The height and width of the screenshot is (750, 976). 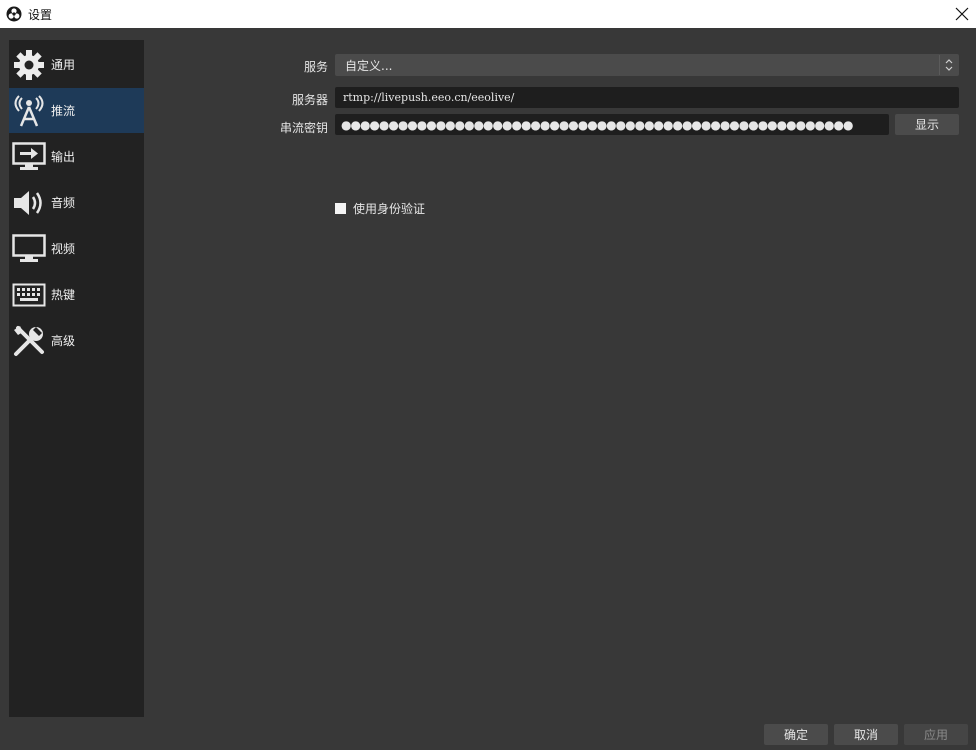 I want to click on sidebar-item-label: 推流, so click(x=63, y=111).